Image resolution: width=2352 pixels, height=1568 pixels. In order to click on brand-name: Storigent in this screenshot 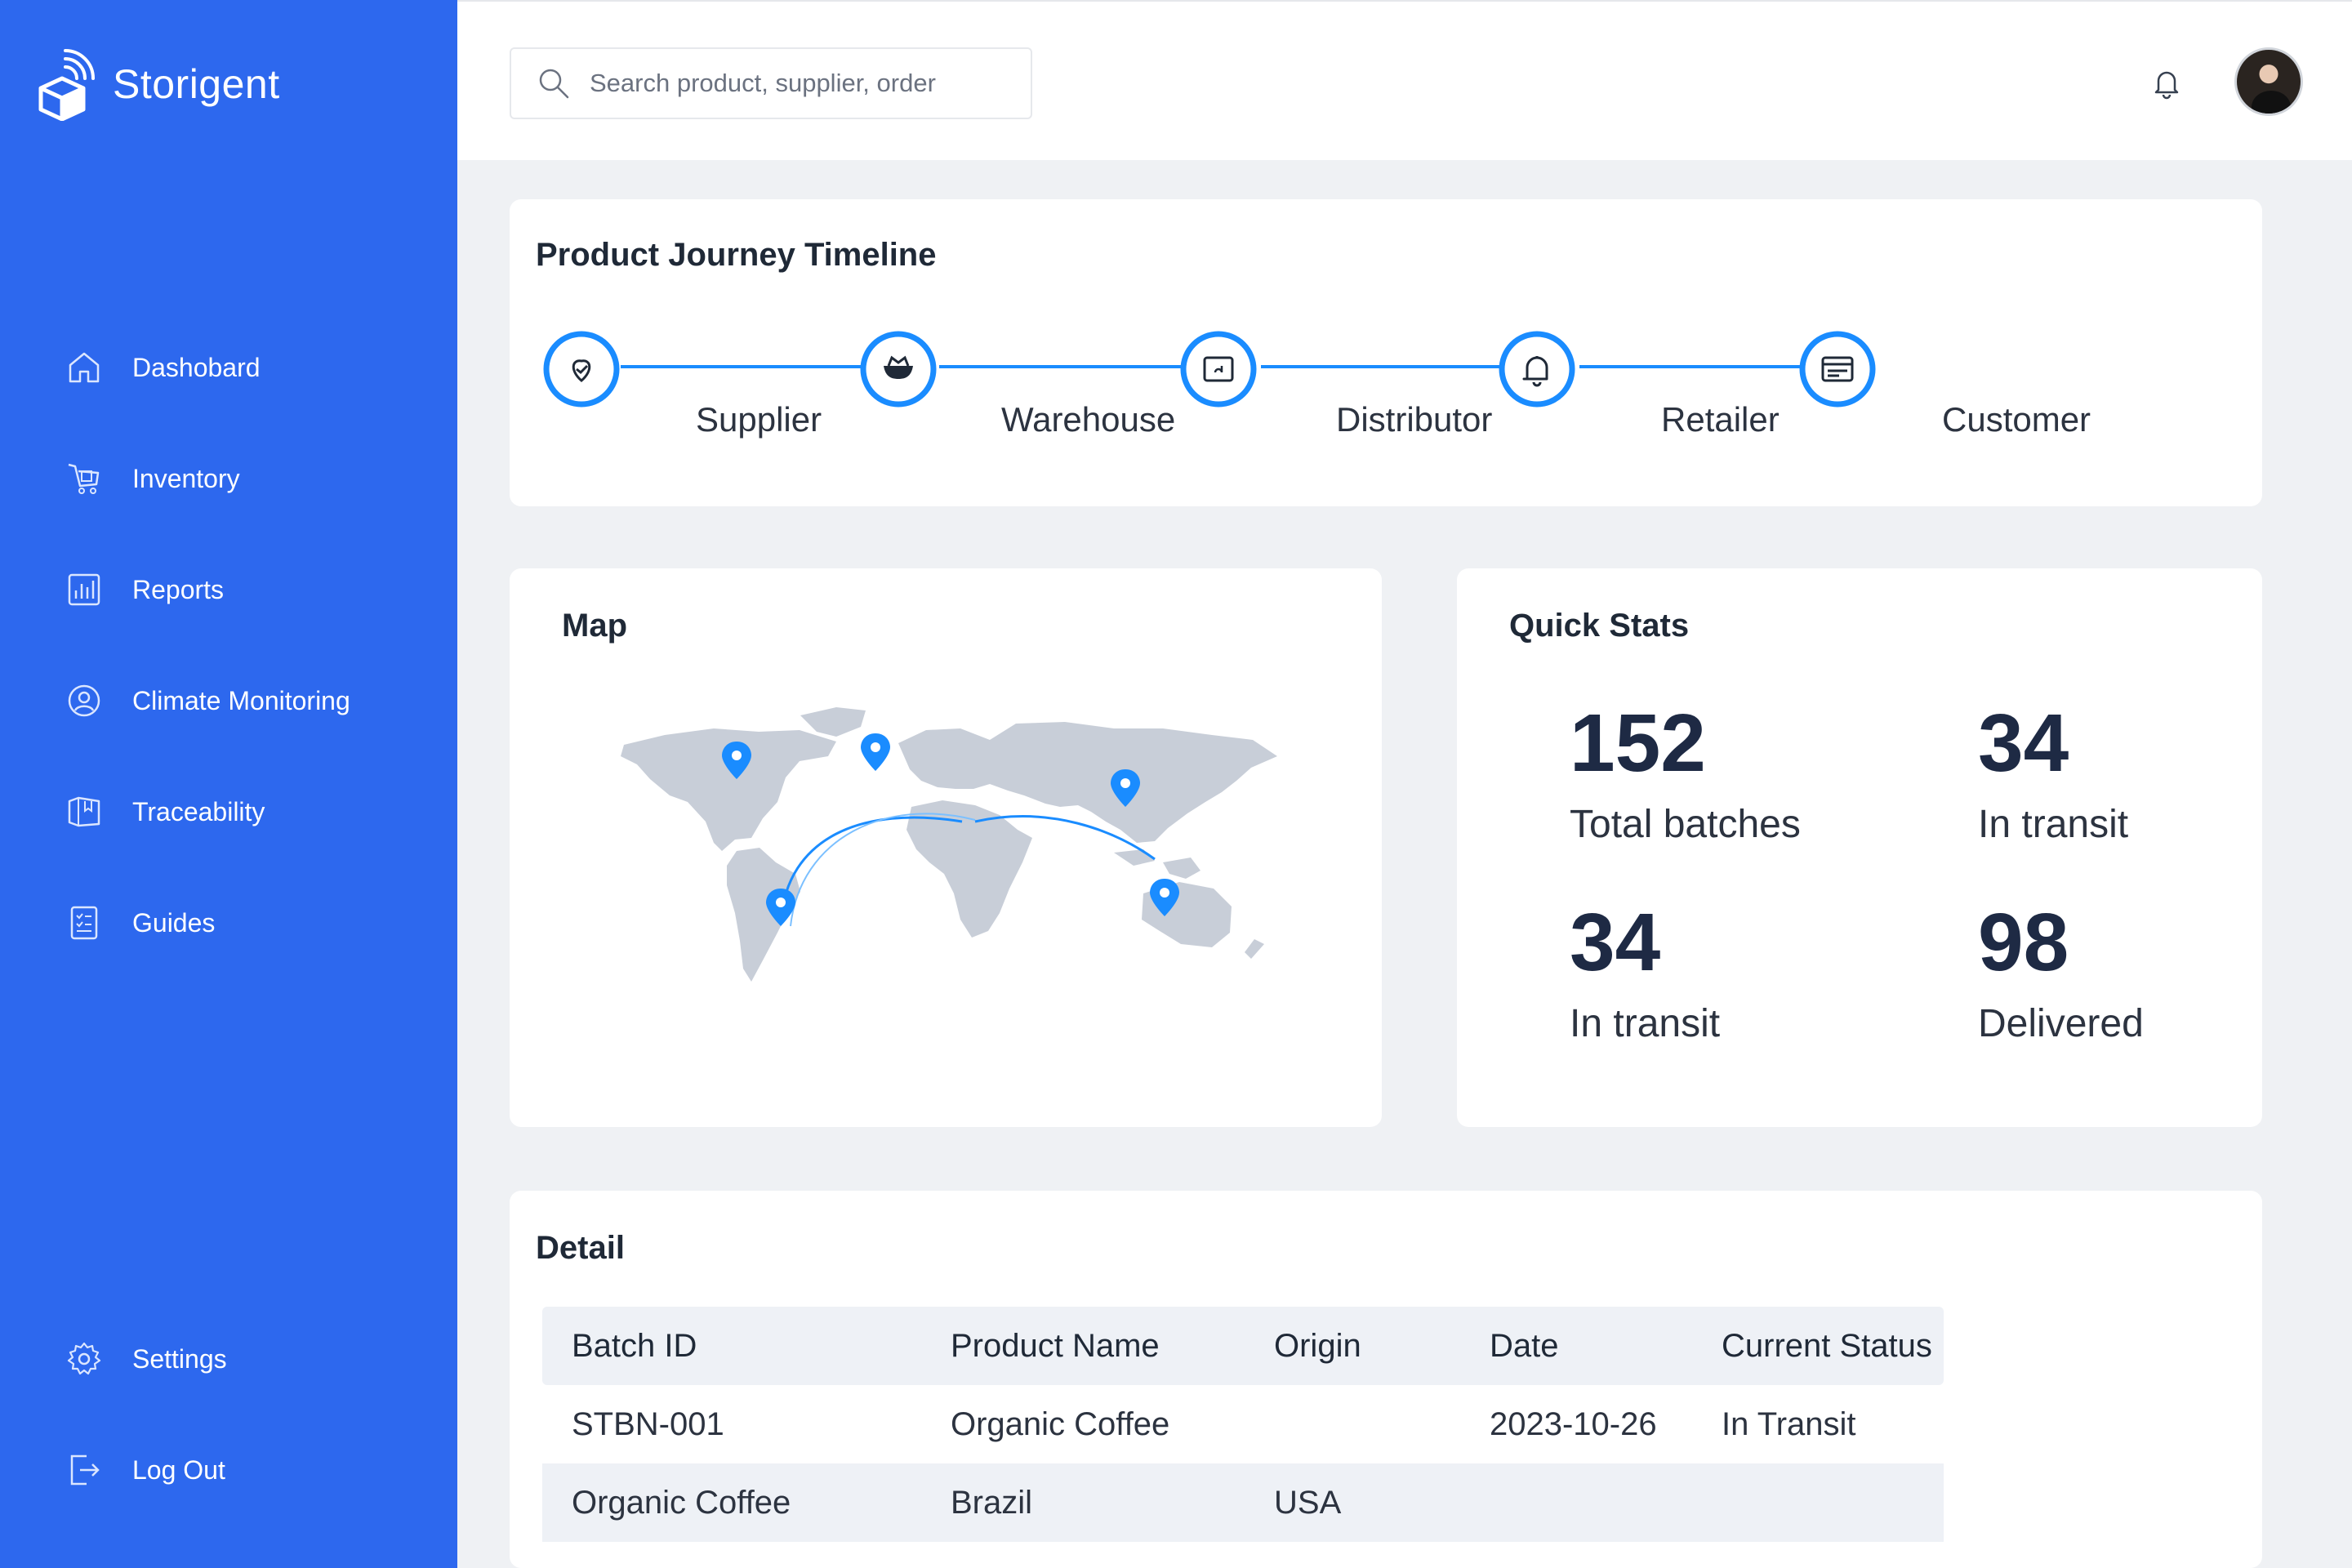, I will do `click(196, 84)`.